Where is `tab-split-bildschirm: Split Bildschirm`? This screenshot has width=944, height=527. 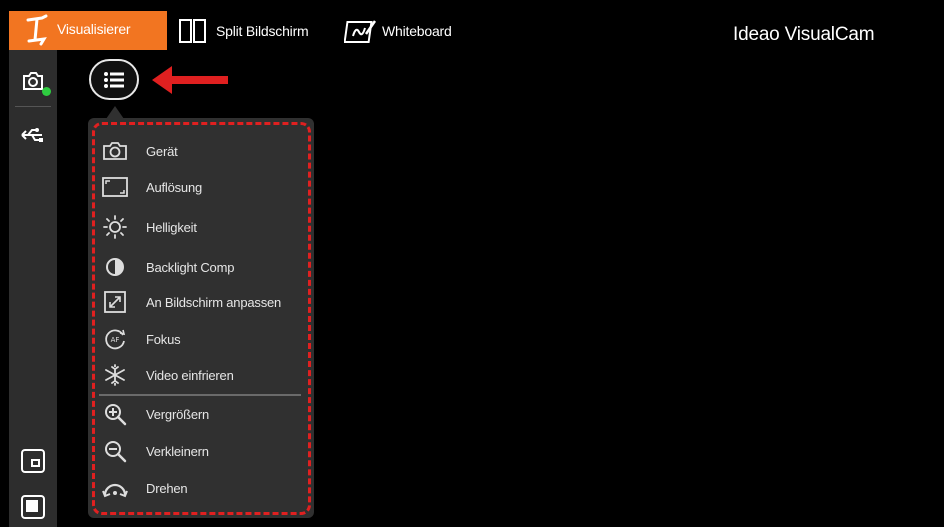
tab-split-bildschirm: Split Bildschirm is located at coordinates (243, 30).